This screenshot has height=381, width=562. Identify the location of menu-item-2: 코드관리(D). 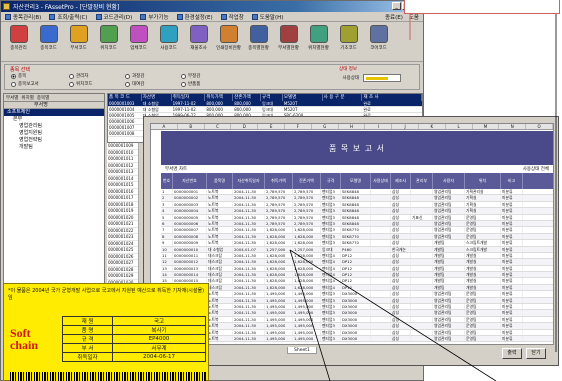
(113, 17).